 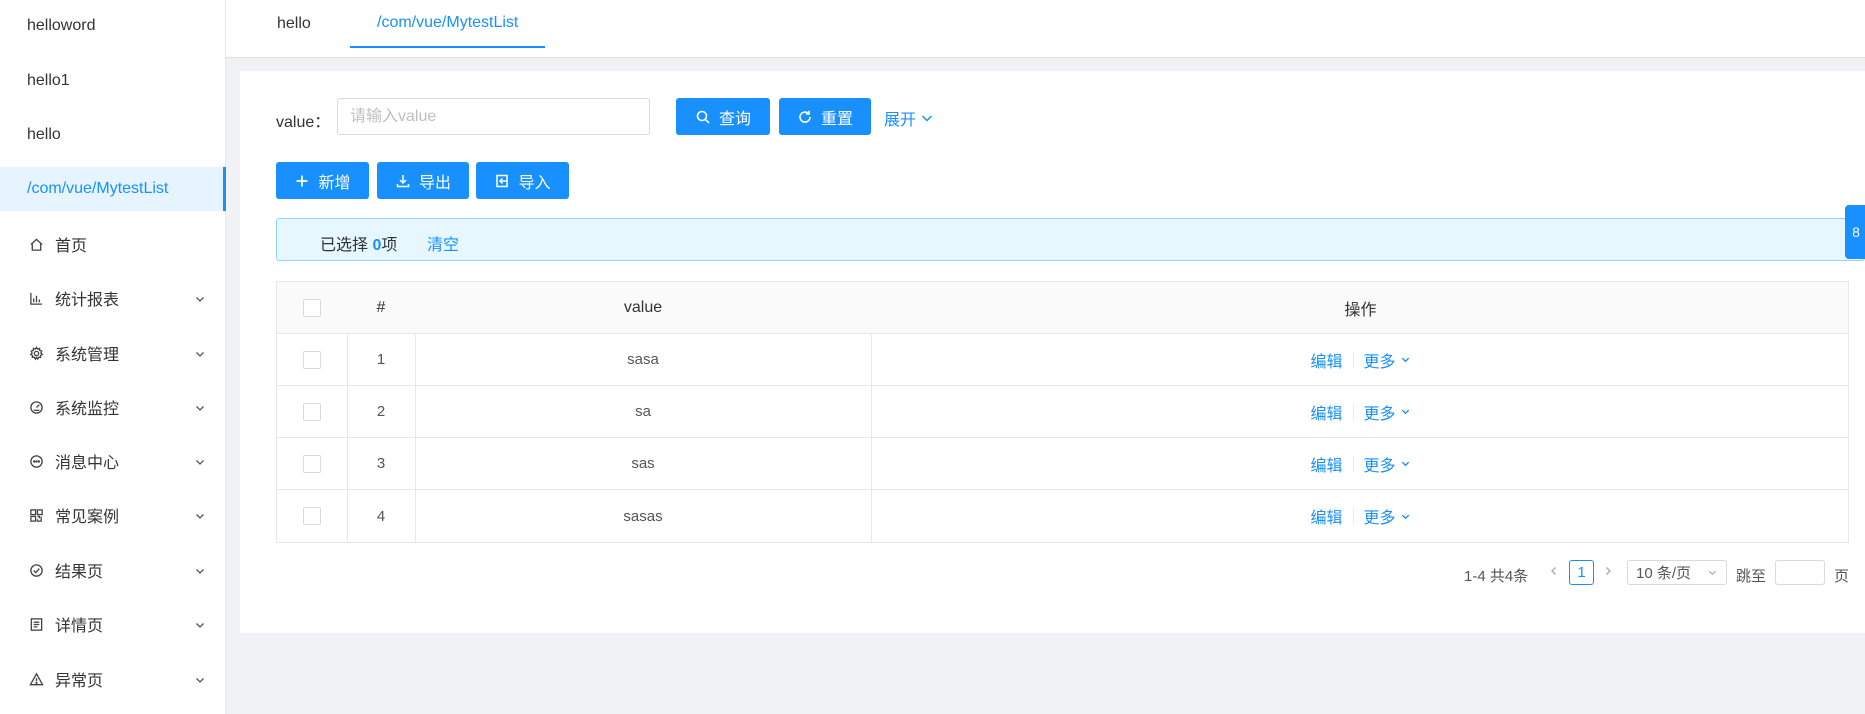 I want to click on row-value: sas, so click(x=643, y=463).